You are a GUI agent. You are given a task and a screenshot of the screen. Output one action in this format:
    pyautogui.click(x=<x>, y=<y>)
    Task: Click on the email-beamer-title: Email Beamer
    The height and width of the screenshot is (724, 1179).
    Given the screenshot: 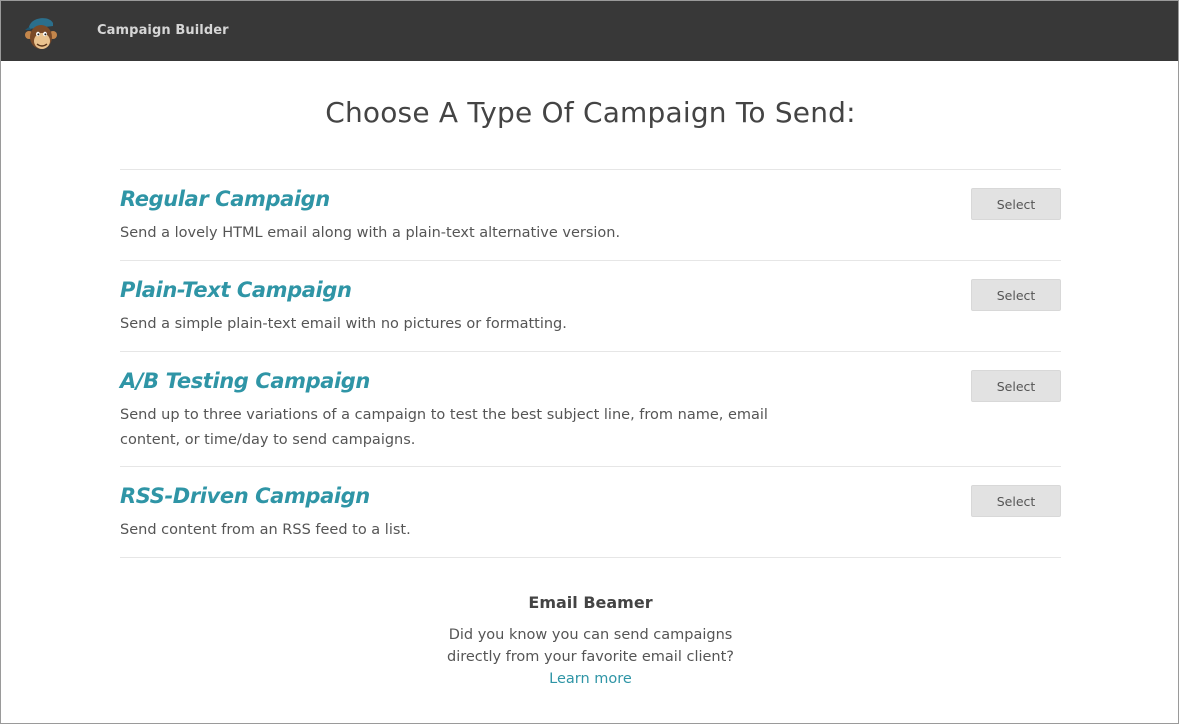 What is the action you would take?
    pyautogui.click(x=590, y=602)
    